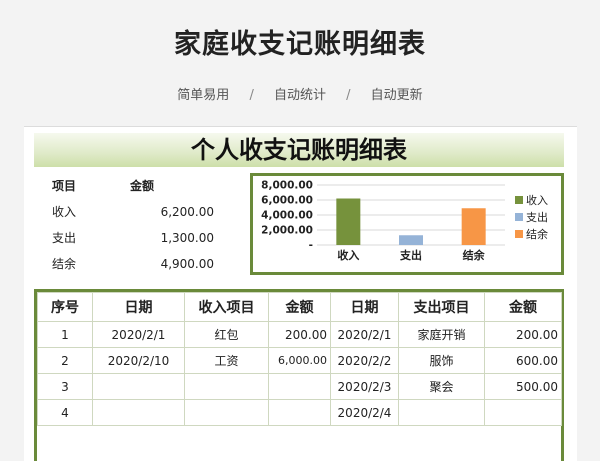 The width and height of the screenshot is (600, 461). What do you see at coordinates (523, 386) in the screenshot?
I see `cell-expense-amount: 500.00` at bounding box center [523, 386].